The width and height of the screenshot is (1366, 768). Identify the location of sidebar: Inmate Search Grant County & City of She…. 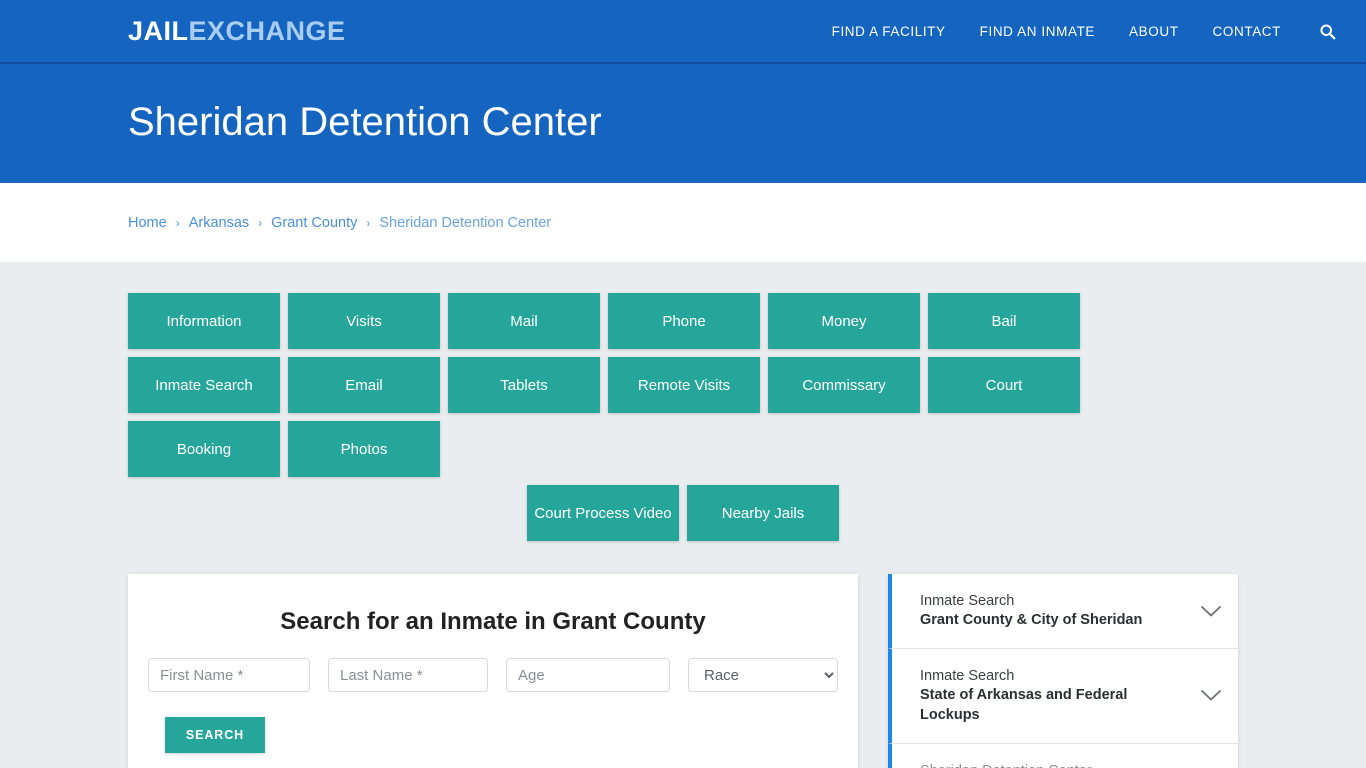
(1063, 671).